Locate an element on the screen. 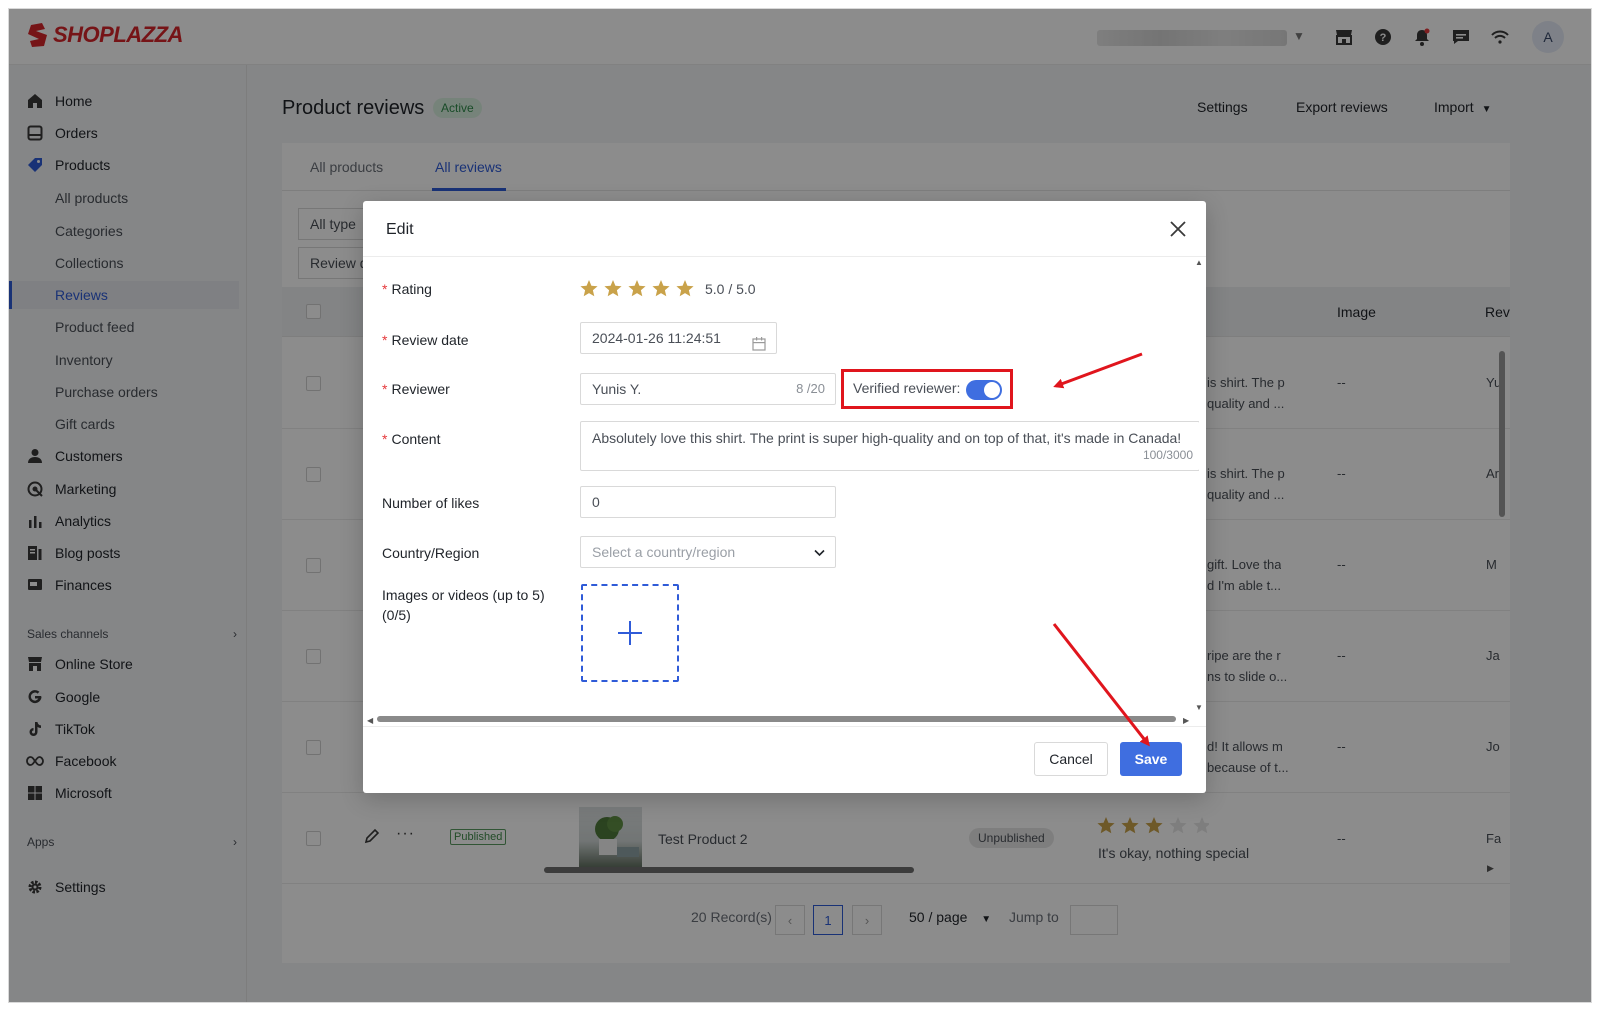 Image resolution: width=1600 pixels, height=1013 pixels. likes-input: 0 is located at coordinates (708, 502).